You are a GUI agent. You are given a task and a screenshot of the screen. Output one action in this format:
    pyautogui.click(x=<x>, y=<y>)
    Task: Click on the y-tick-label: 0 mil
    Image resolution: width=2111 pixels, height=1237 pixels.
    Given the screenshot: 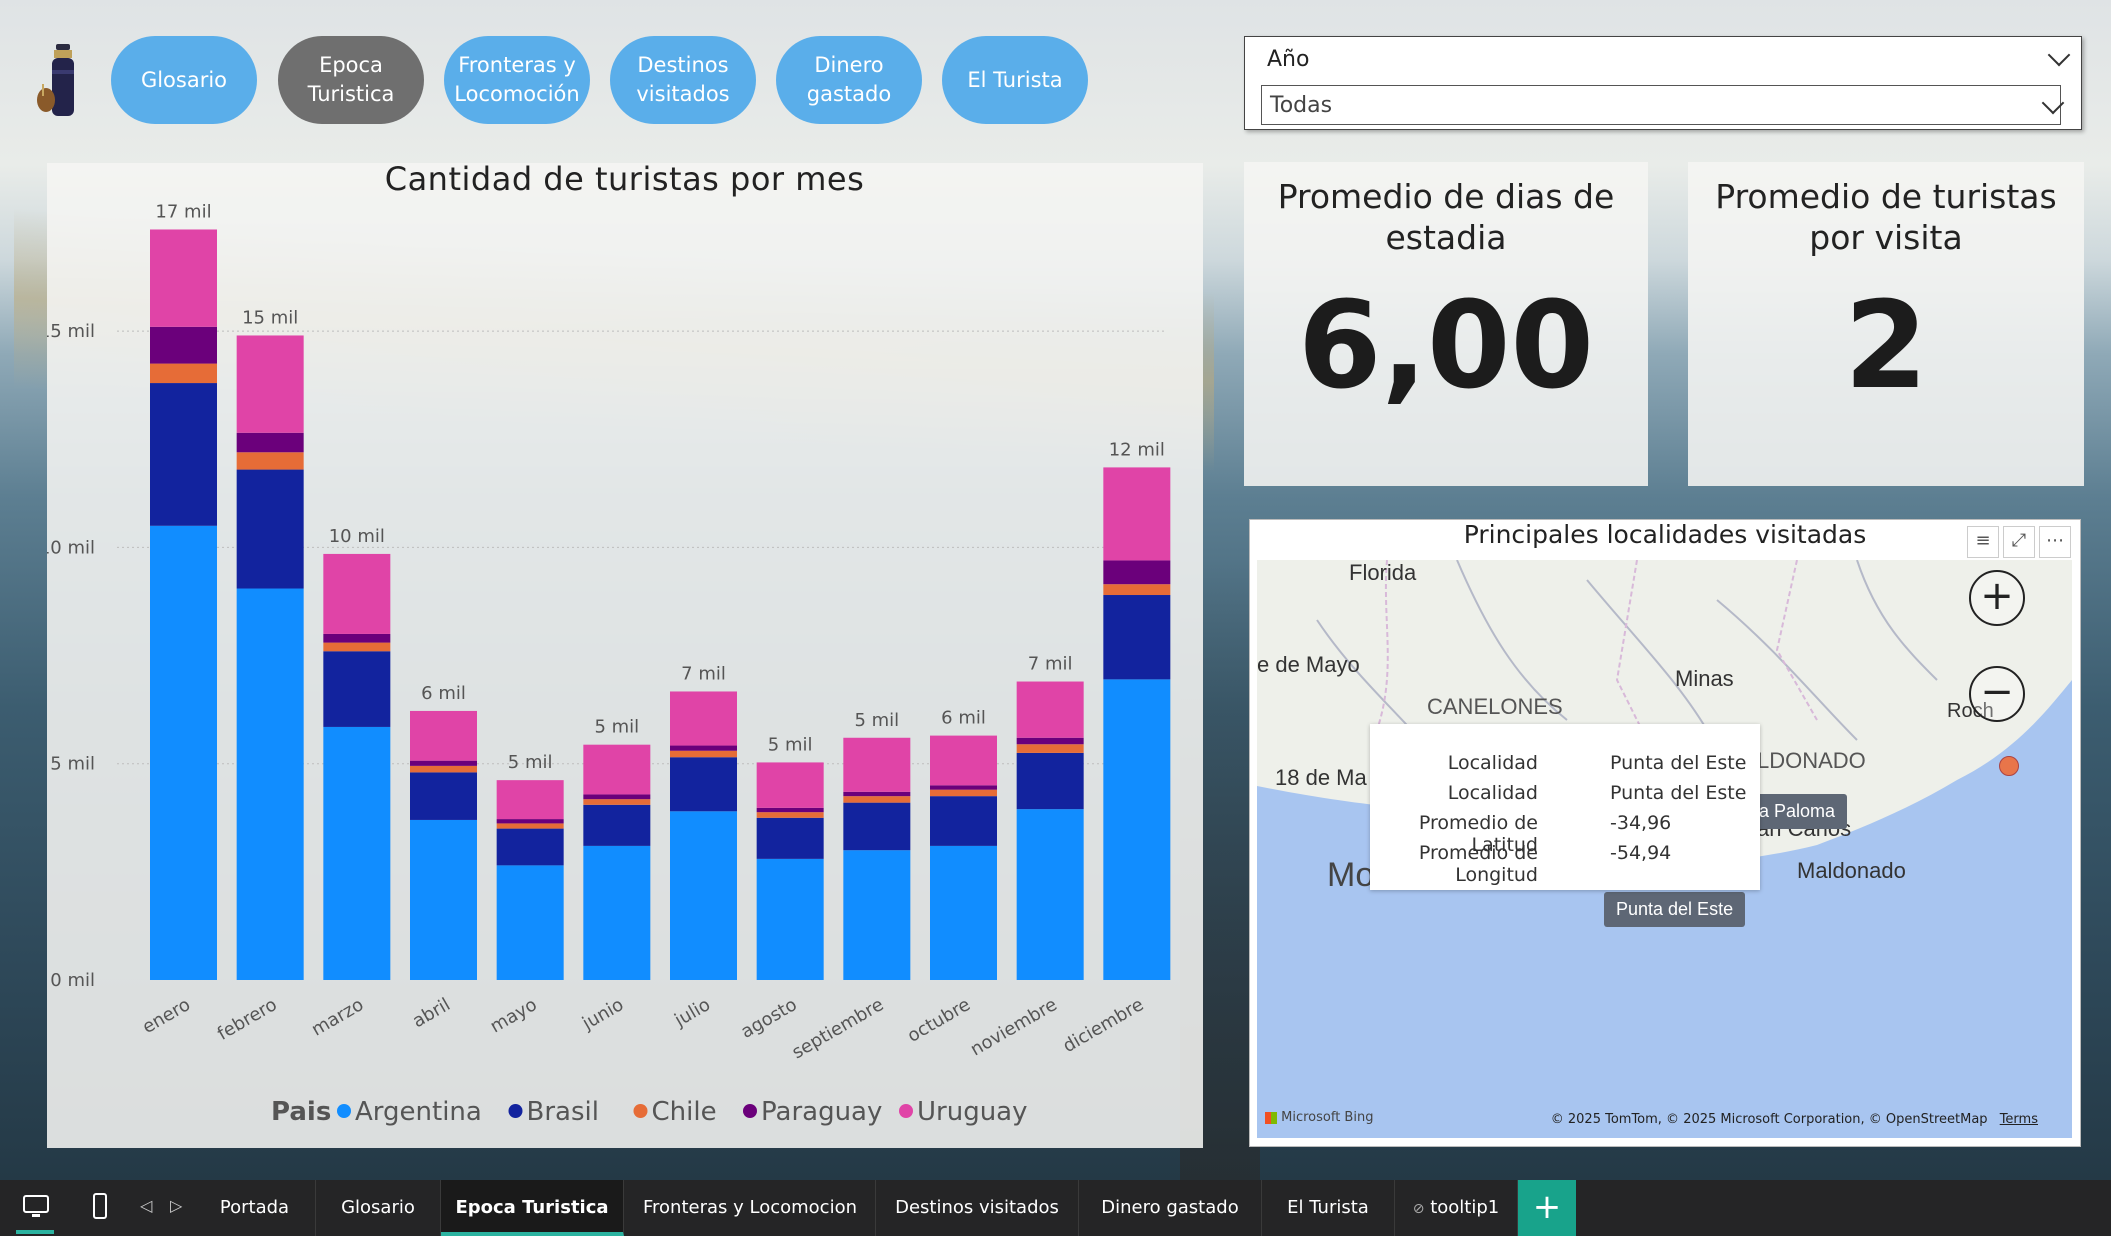 What is the action you would take?
    pyautogui.click(x=72, y=980)
    